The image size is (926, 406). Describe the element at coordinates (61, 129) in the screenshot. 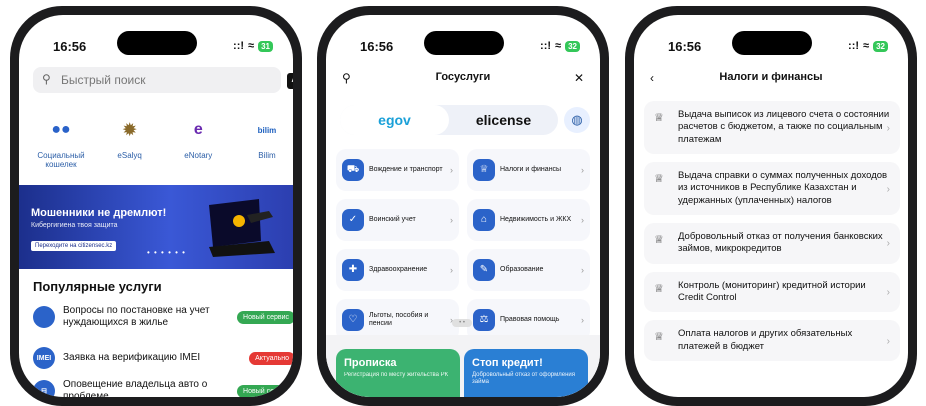

I see `social-wallet-icon: ●●` at that location.